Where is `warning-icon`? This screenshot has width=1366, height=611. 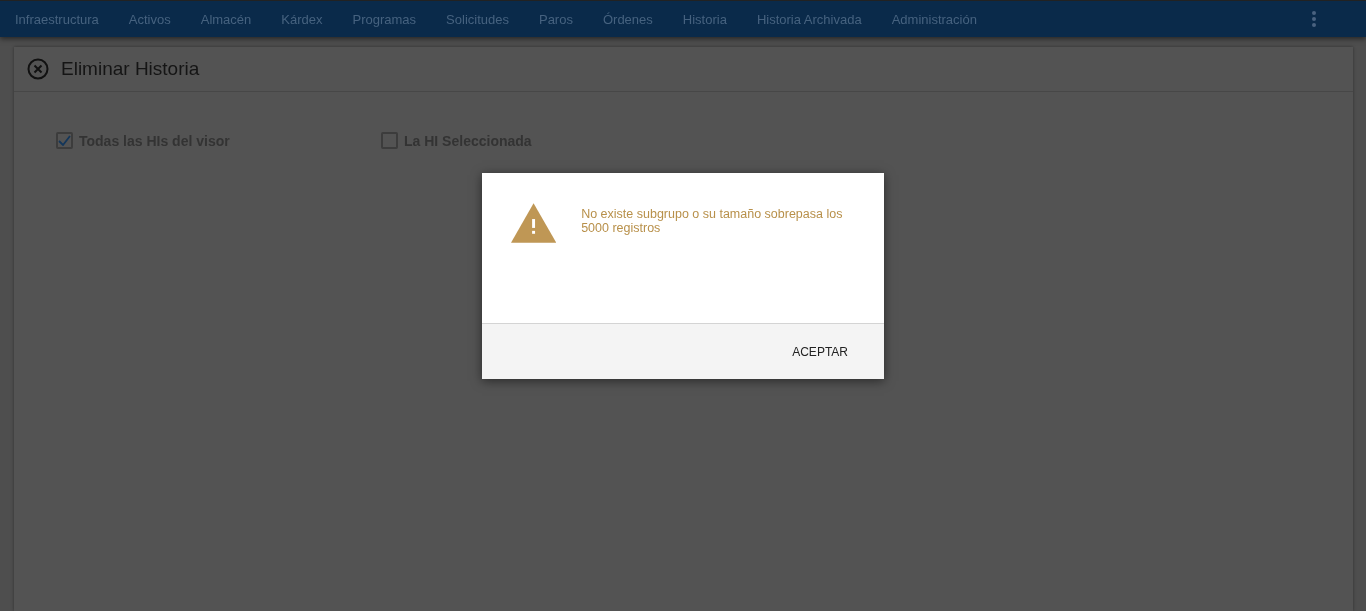
warning-icon is located at coordinates (534, 223).